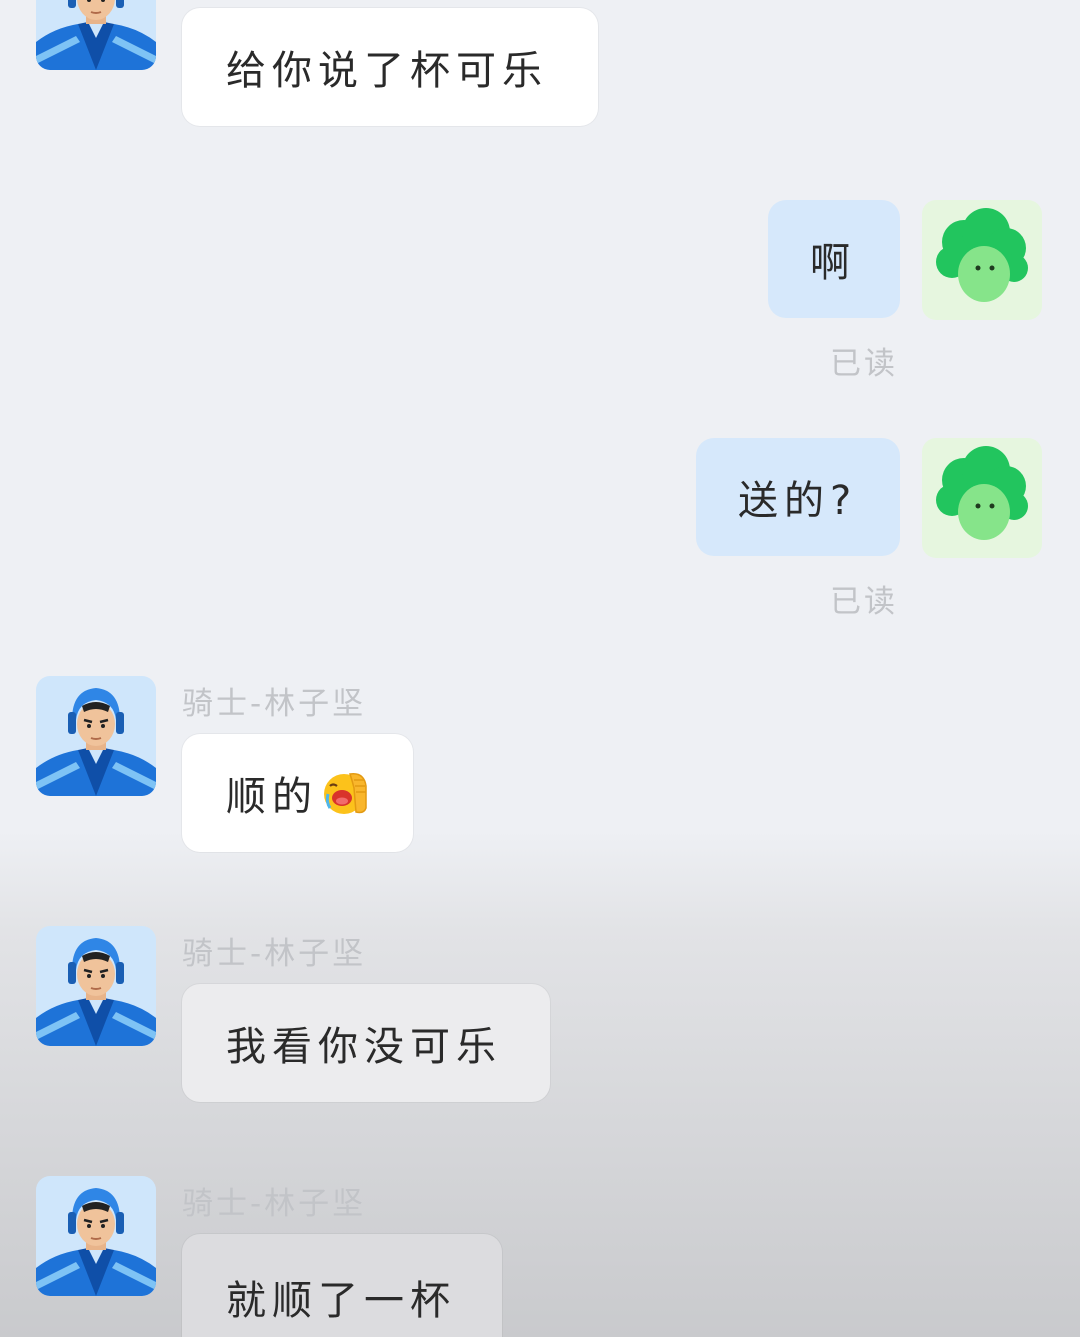 This screenshot has width=1080, height=1337. Describe the element at coordinates (345, 793) in the screenshot. I see `face-palm-crying-emoji-icon` at that location.